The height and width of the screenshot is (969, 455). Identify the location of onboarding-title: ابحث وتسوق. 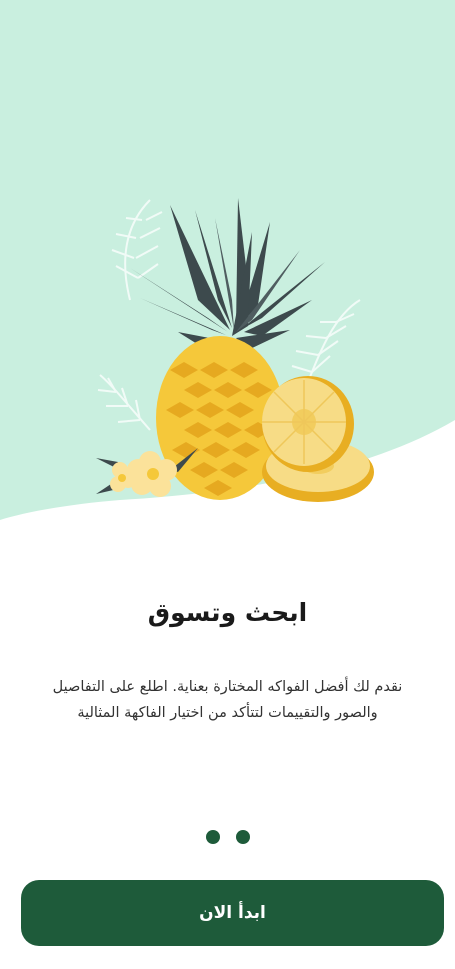
(227, 612).